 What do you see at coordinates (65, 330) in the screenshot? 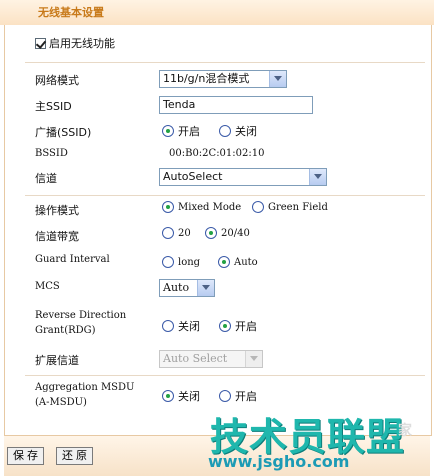
I see `rdg-label-line2: Grant(RDG)` at bounding box center [65, 330].